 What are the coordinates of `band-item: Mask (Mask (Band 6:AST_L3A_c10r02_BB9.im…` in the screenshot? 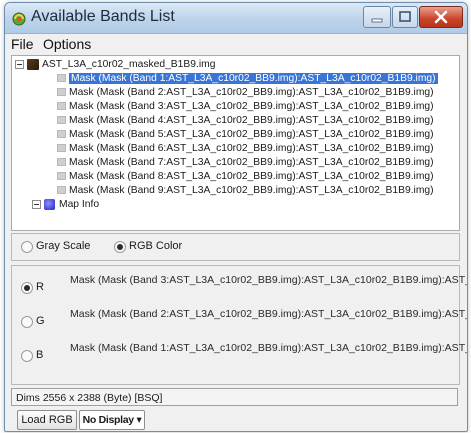 It's located at (245, 149).